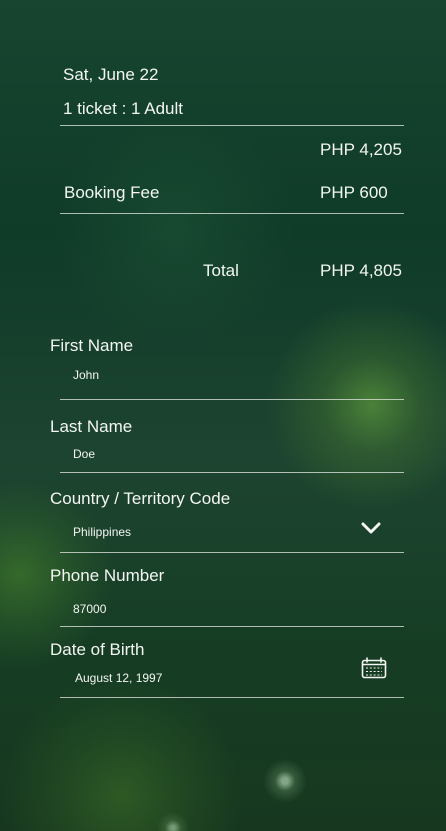  I want to click on phone-number-field, so click(232, 611).